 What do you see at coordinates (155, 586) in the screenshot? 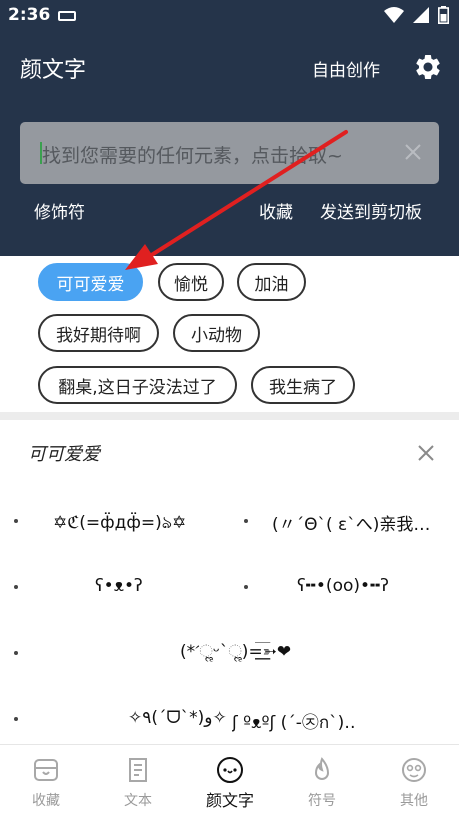
I see `emoticon-item: ʕ•ᴥ•ʔ` at bounding box center [155, 586].